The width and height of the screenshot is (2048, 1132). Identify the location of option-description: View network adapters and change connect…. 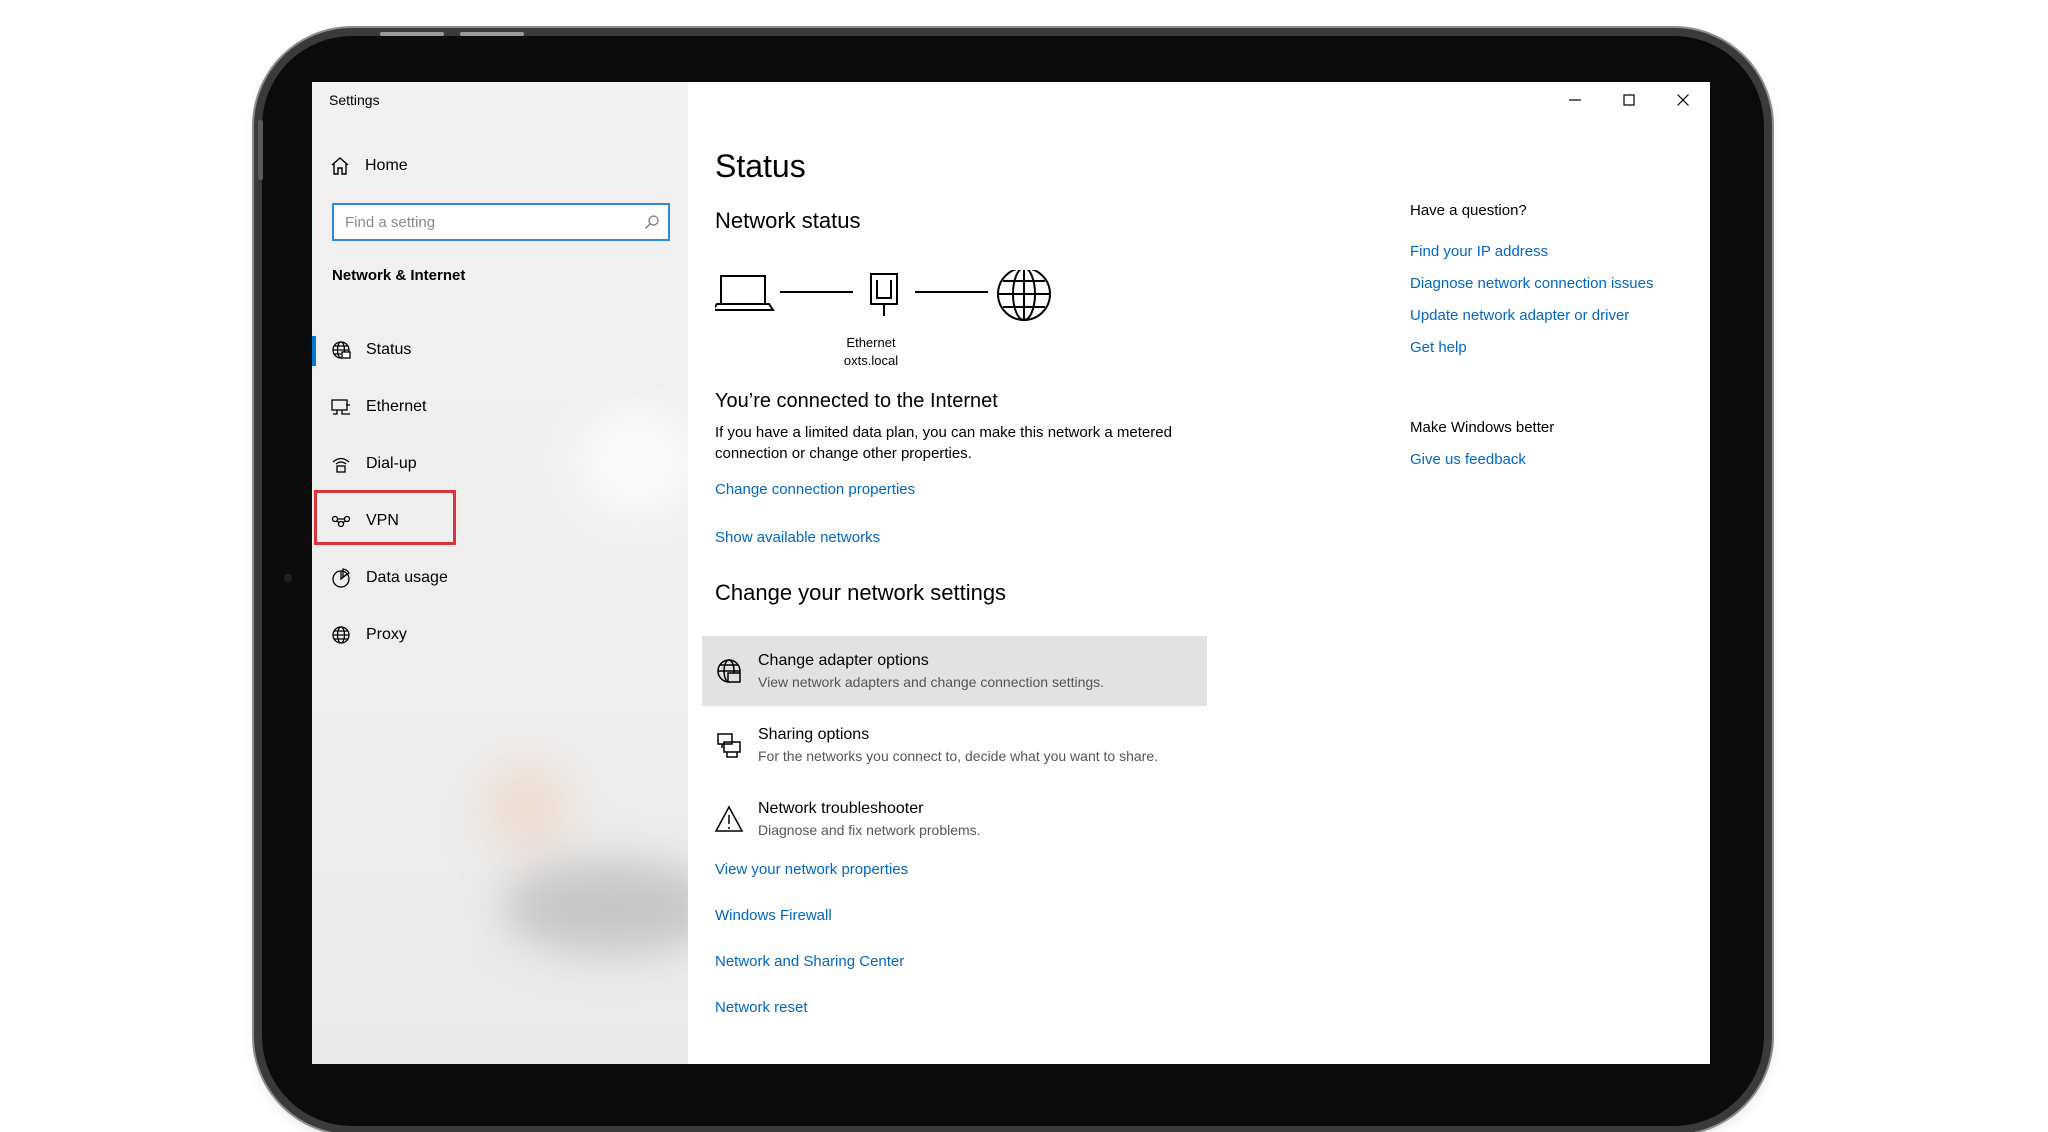
(931, 682).